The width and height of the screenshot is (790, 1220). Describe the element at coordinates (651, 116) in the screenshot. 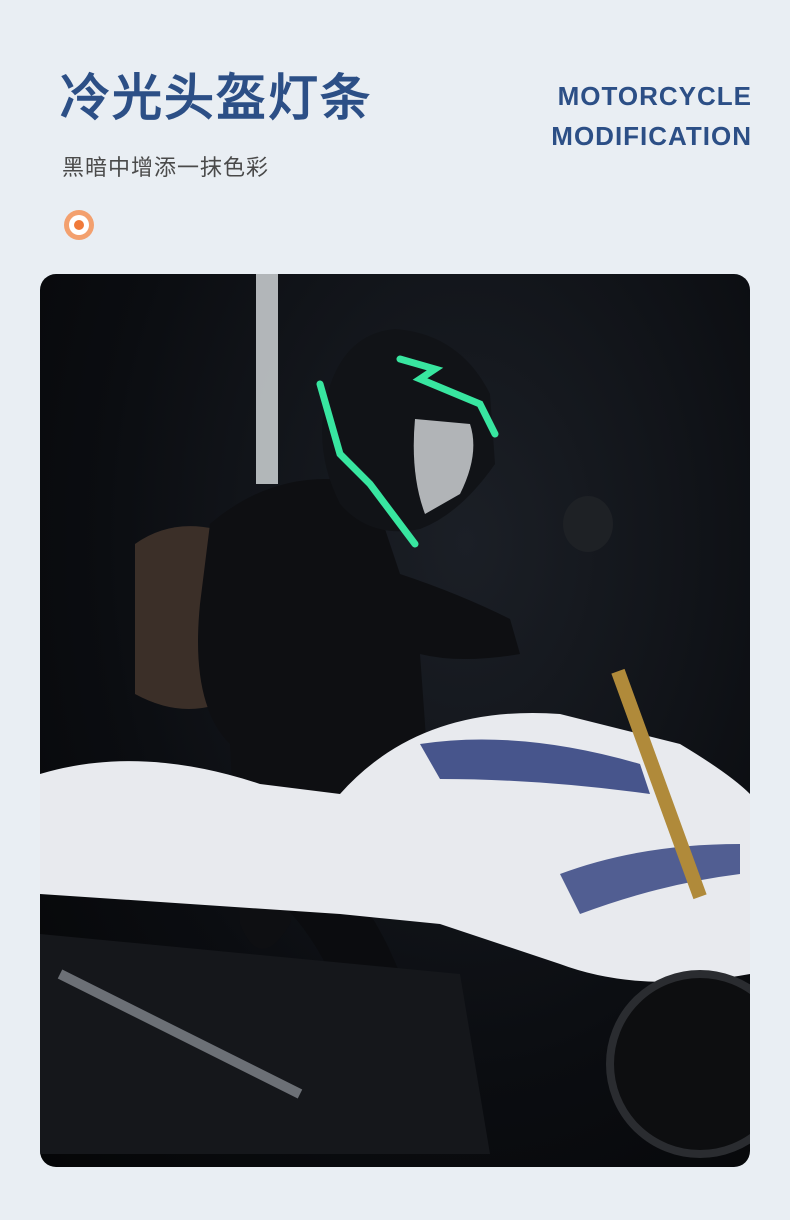

I see `category-tag: MOTORCYCLE MODIFICATION` at that location.